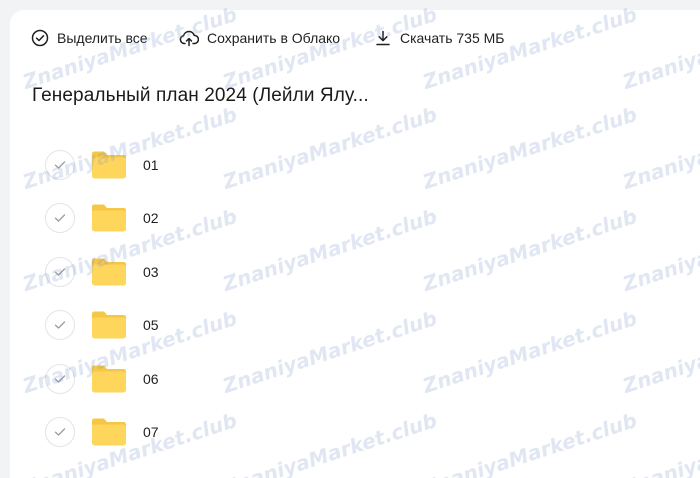  Describe the element at coordinates (355, 379) in the screenshot. I see `list-item: 06` at that location.